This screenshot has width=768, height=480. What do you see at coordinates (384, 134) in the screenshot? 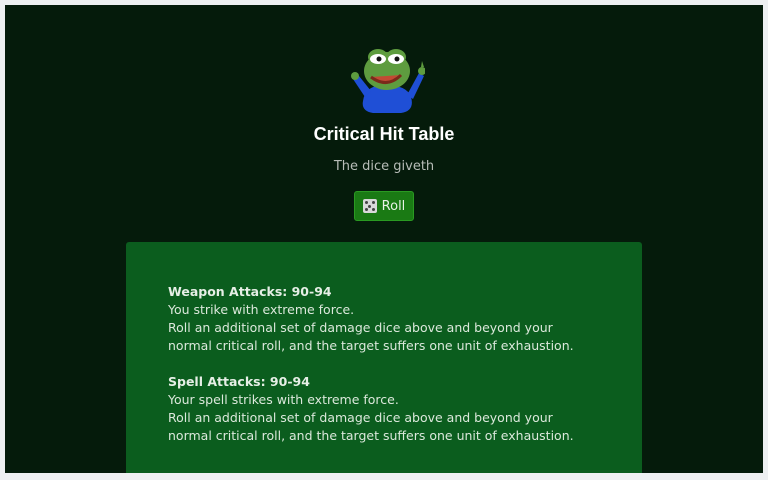
I see `page-title: Critical Hit Table` at bounding box center [384, 134].